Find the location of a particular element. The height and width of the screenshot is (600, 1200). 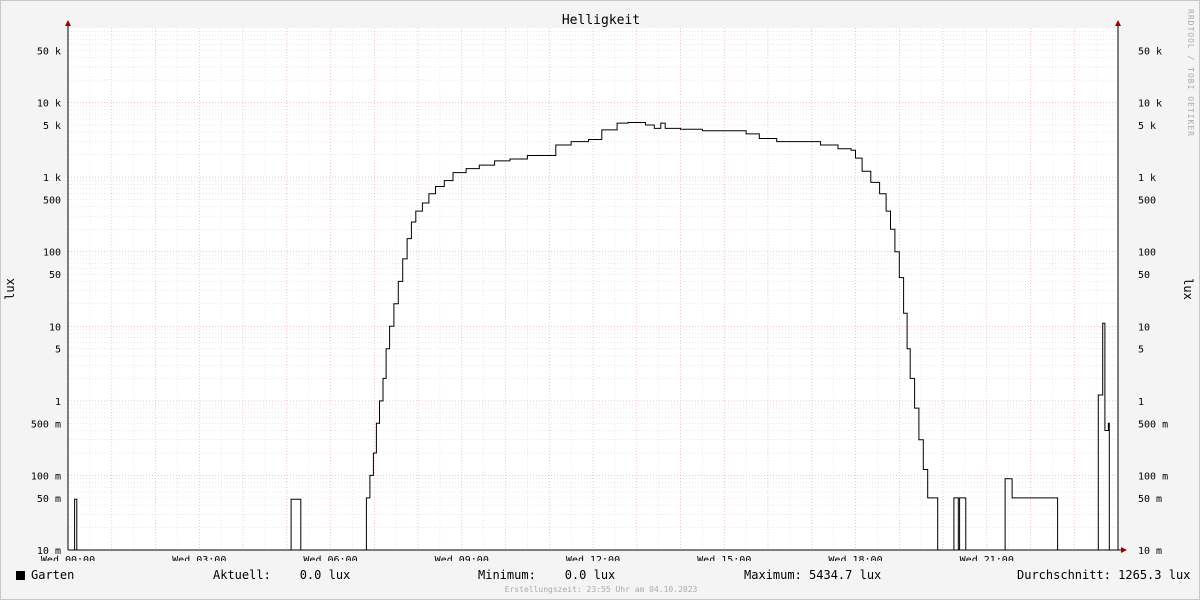

y-tick-label-right: 50 m is located at coordinates (1150, 499).